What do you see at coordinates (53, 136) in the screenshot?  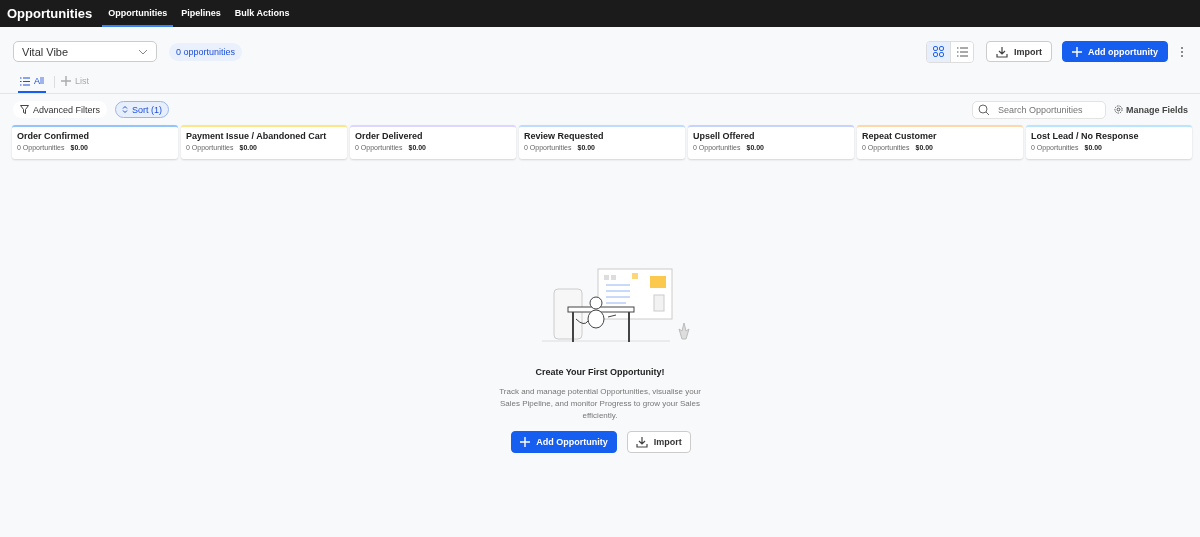 I see `stage-name: Order Confirmed` at bounding box center [53, 136].